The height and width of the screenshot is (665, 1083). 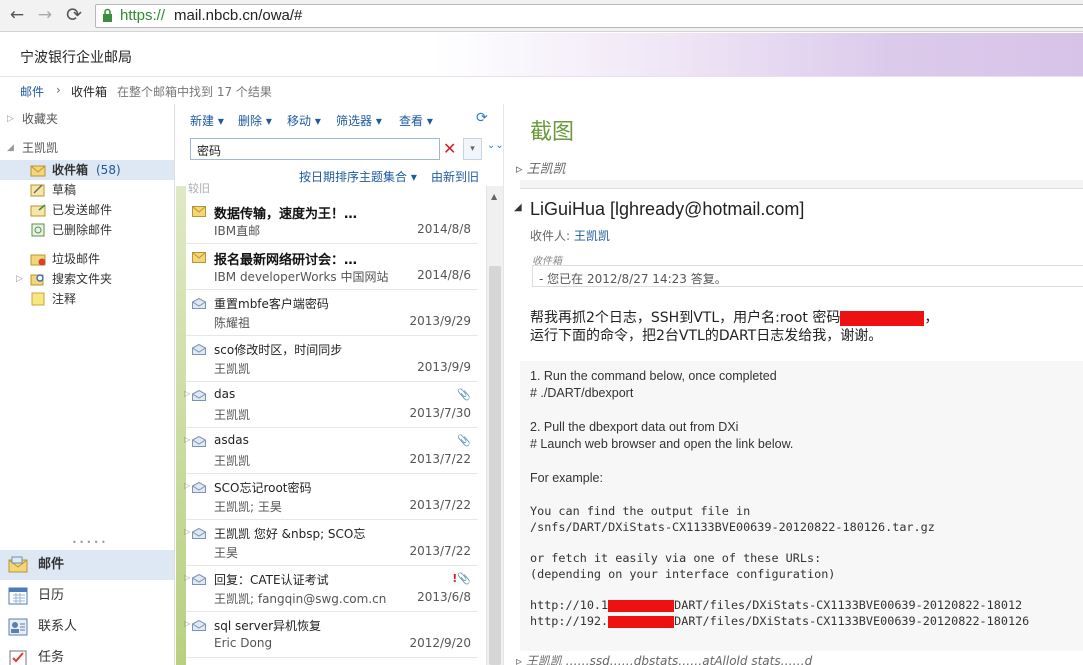 What do you see at coordinates (87, 259) in the screenshot?
I see `folder-junk: 垃圾邮件` at bounding box center [87, 259].